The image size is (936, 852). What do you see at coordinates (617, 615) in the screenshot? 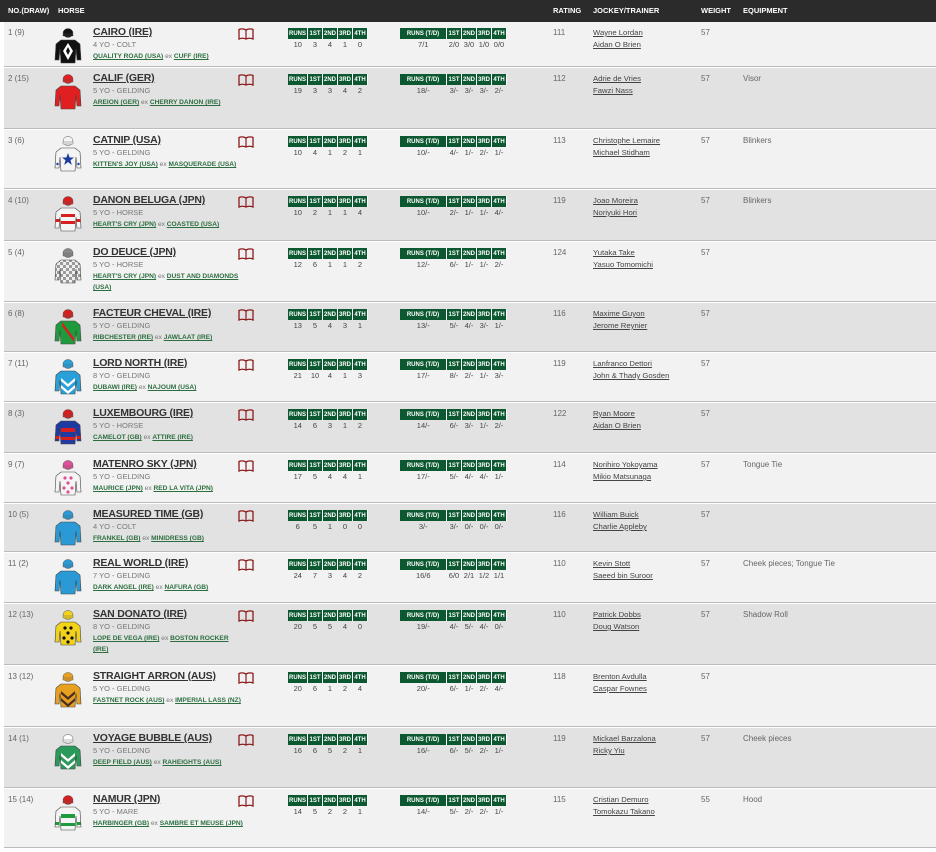
I see `jockey-link: Patrick Dobbs` at bounding box center [617, 615].